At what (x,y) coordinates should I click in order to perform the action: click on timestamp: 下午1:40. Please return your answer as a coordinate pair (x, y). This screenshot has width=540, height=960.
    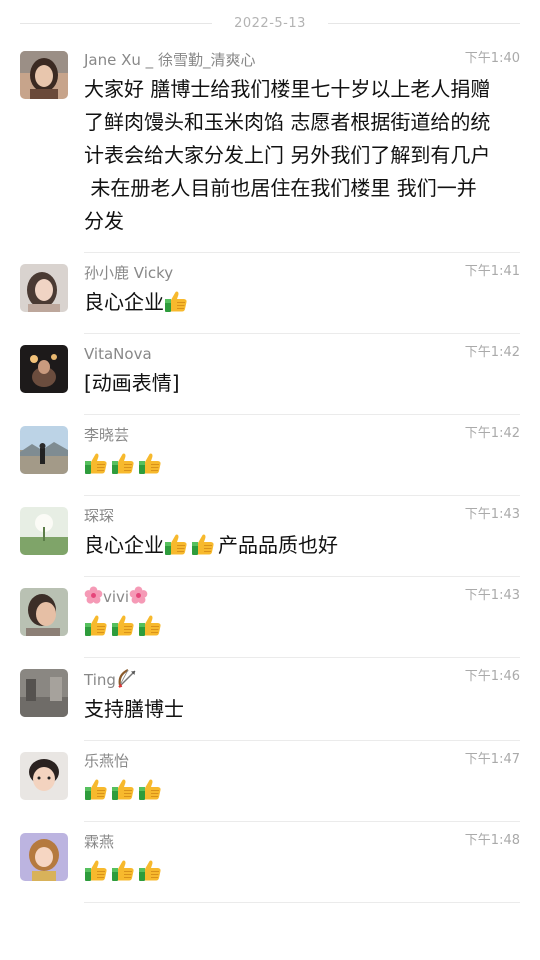
    Looking at the image, I should click on (492, 58).